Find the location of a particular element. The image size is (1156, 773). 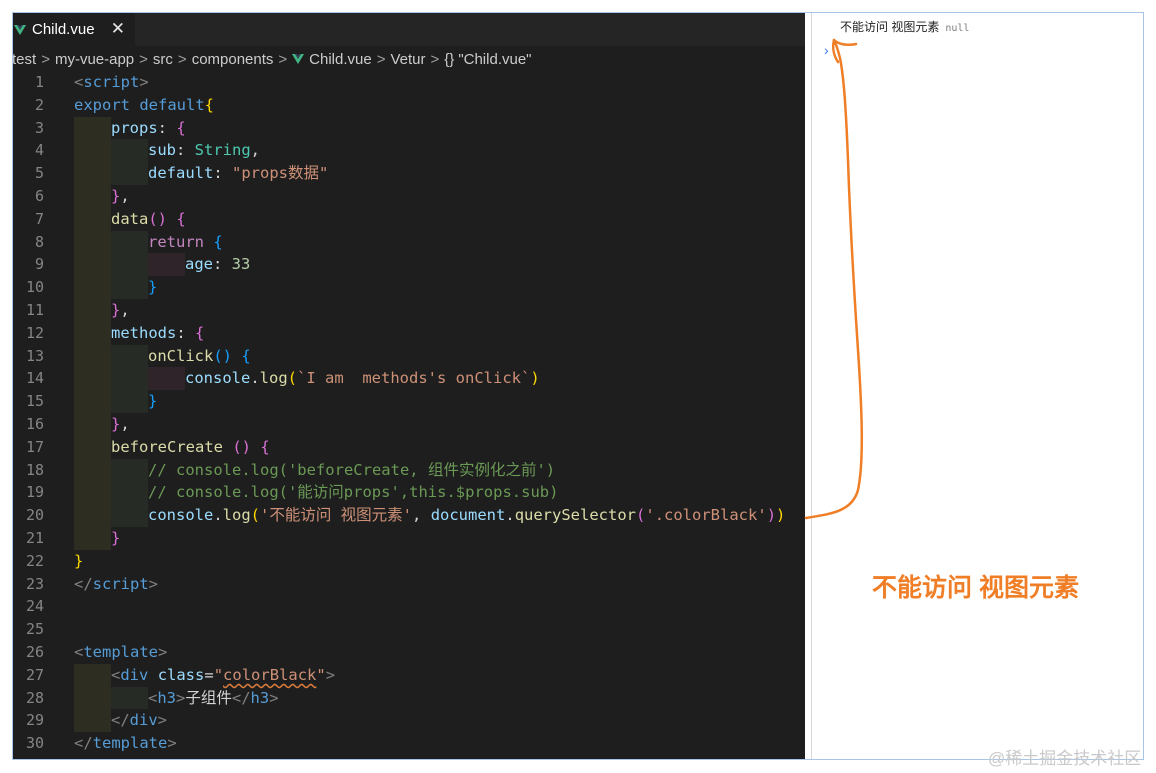

code-token: : is located at coordinates (222, 173).